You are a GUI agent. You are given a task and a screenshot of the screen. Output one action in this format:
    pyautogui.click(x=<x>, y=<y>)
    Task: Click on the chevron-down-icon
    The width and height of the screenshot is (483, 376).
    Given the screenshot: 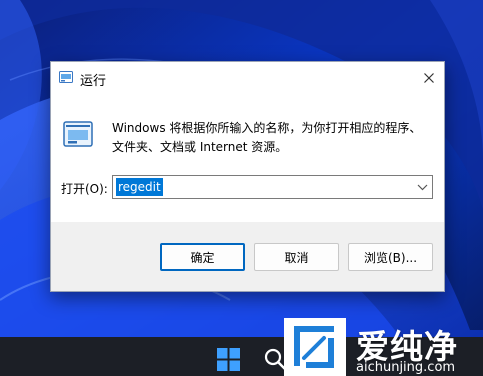 What is the action you would take?
    pyautogui.click(x=422, y=187)
    